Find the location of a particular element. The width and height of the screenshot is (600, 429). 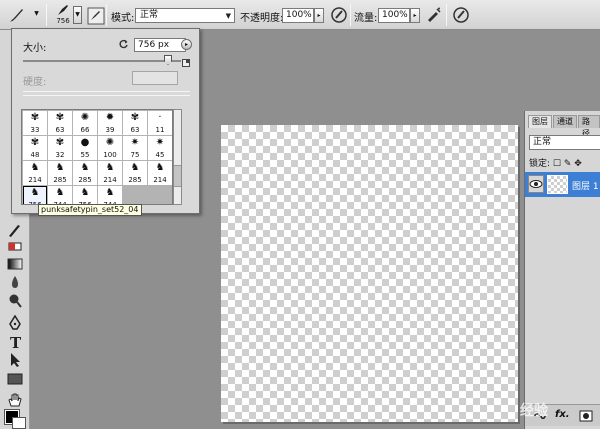

eye-icon is located at coordinates (536, 184).